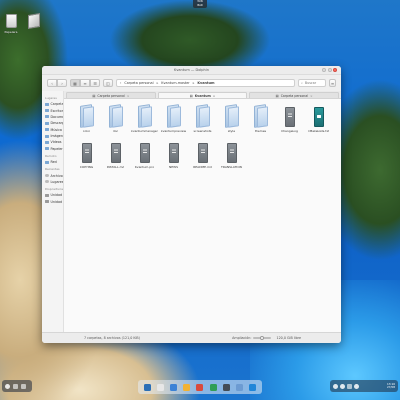 The width and height of the screenshot is (400, 400). I want to click on file-item: INSTALL.md, so click(115, 159).